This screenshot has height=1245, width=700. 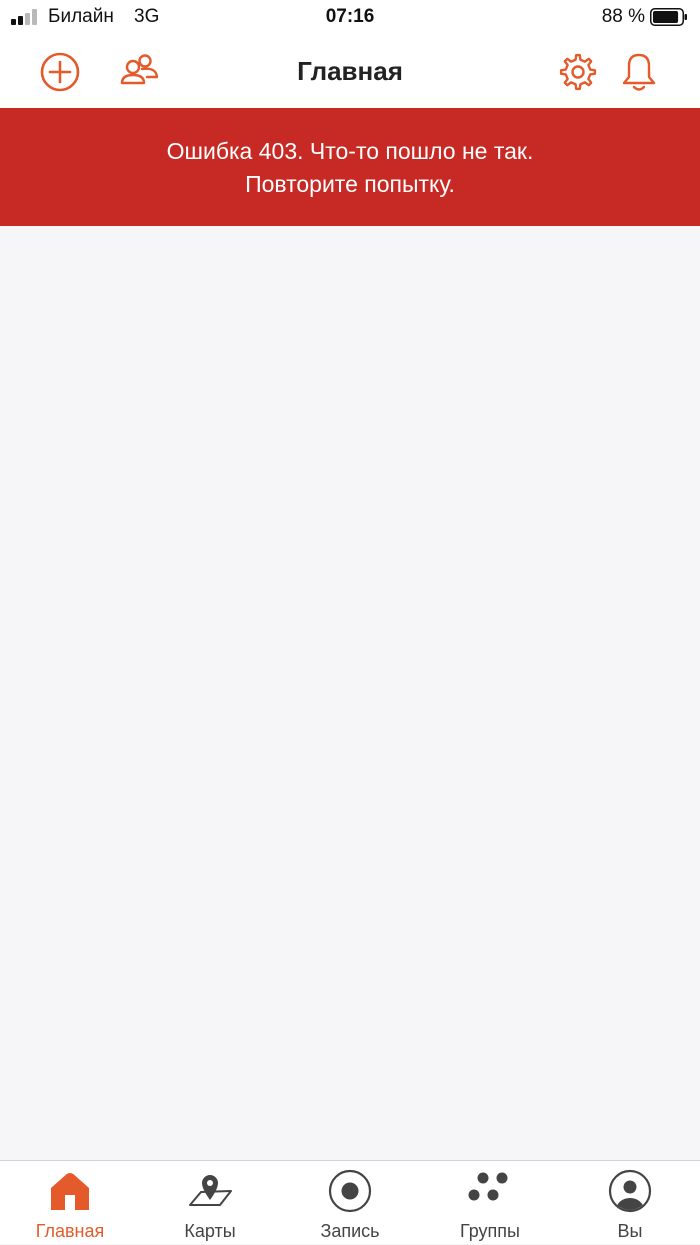 I want to click on tab-record: Запись, so click(x=350, y=1203).